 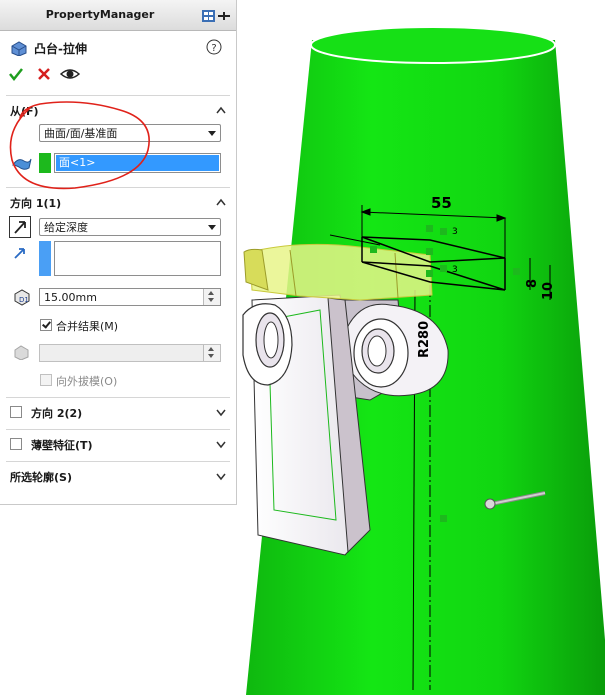 I want to click on direction-arrow-icon, so click(x=19, y=253).